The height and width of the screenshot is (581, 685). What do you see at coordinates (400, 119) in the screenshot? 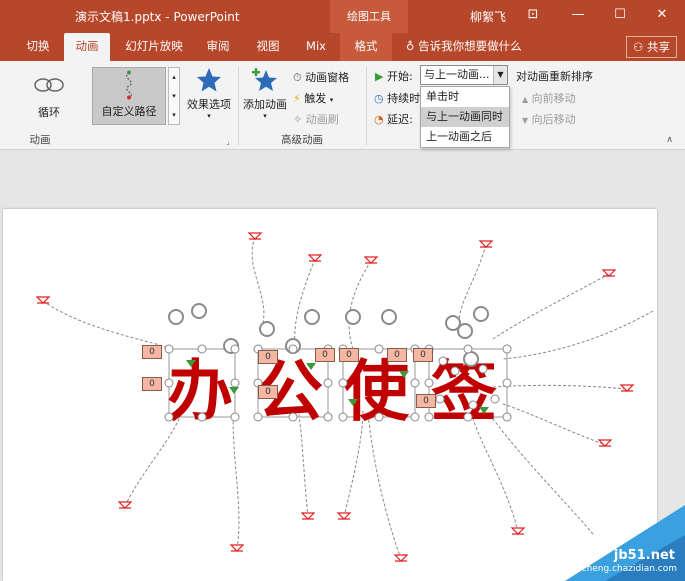
I see `delay-label-text: 延迟:` at bounding box center [400, 119].